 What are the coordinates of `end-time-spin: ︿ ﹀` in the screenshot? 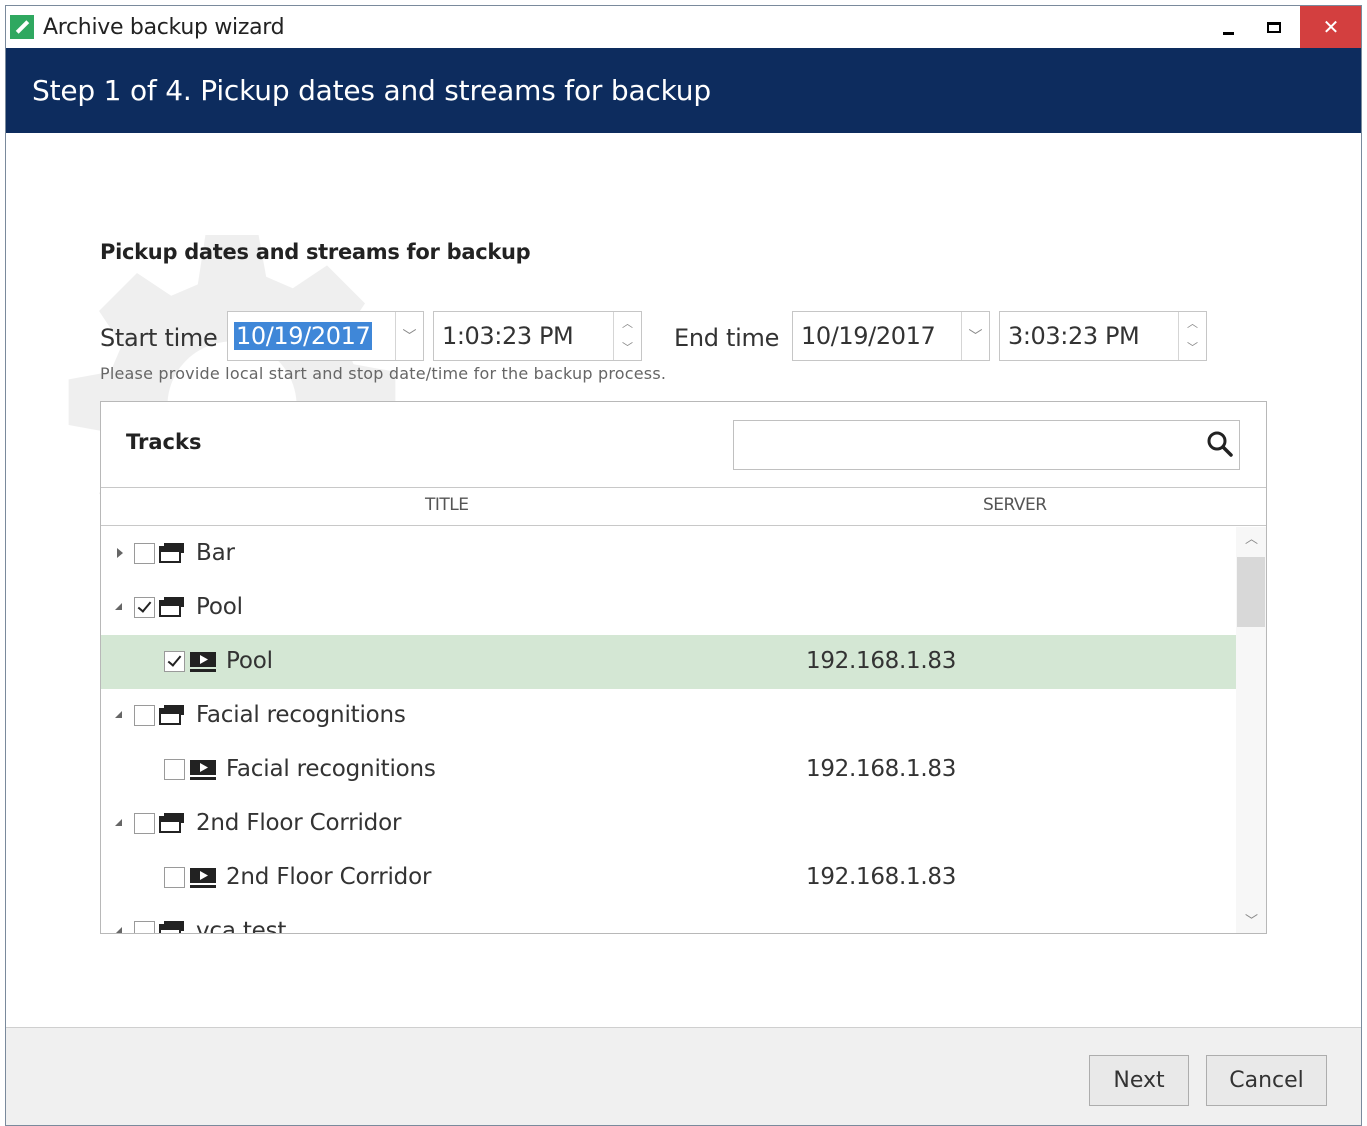 It's located at (1192, 336).